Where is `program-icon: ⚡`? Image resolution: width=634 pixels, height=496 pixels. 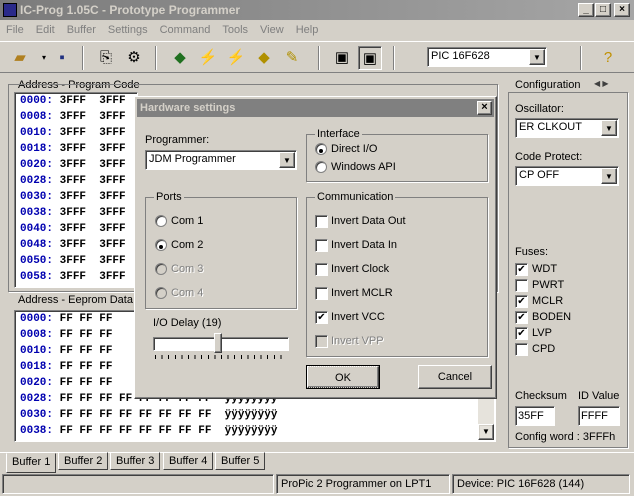 program-icon: ⚡ is located at coordinates (208, 58).